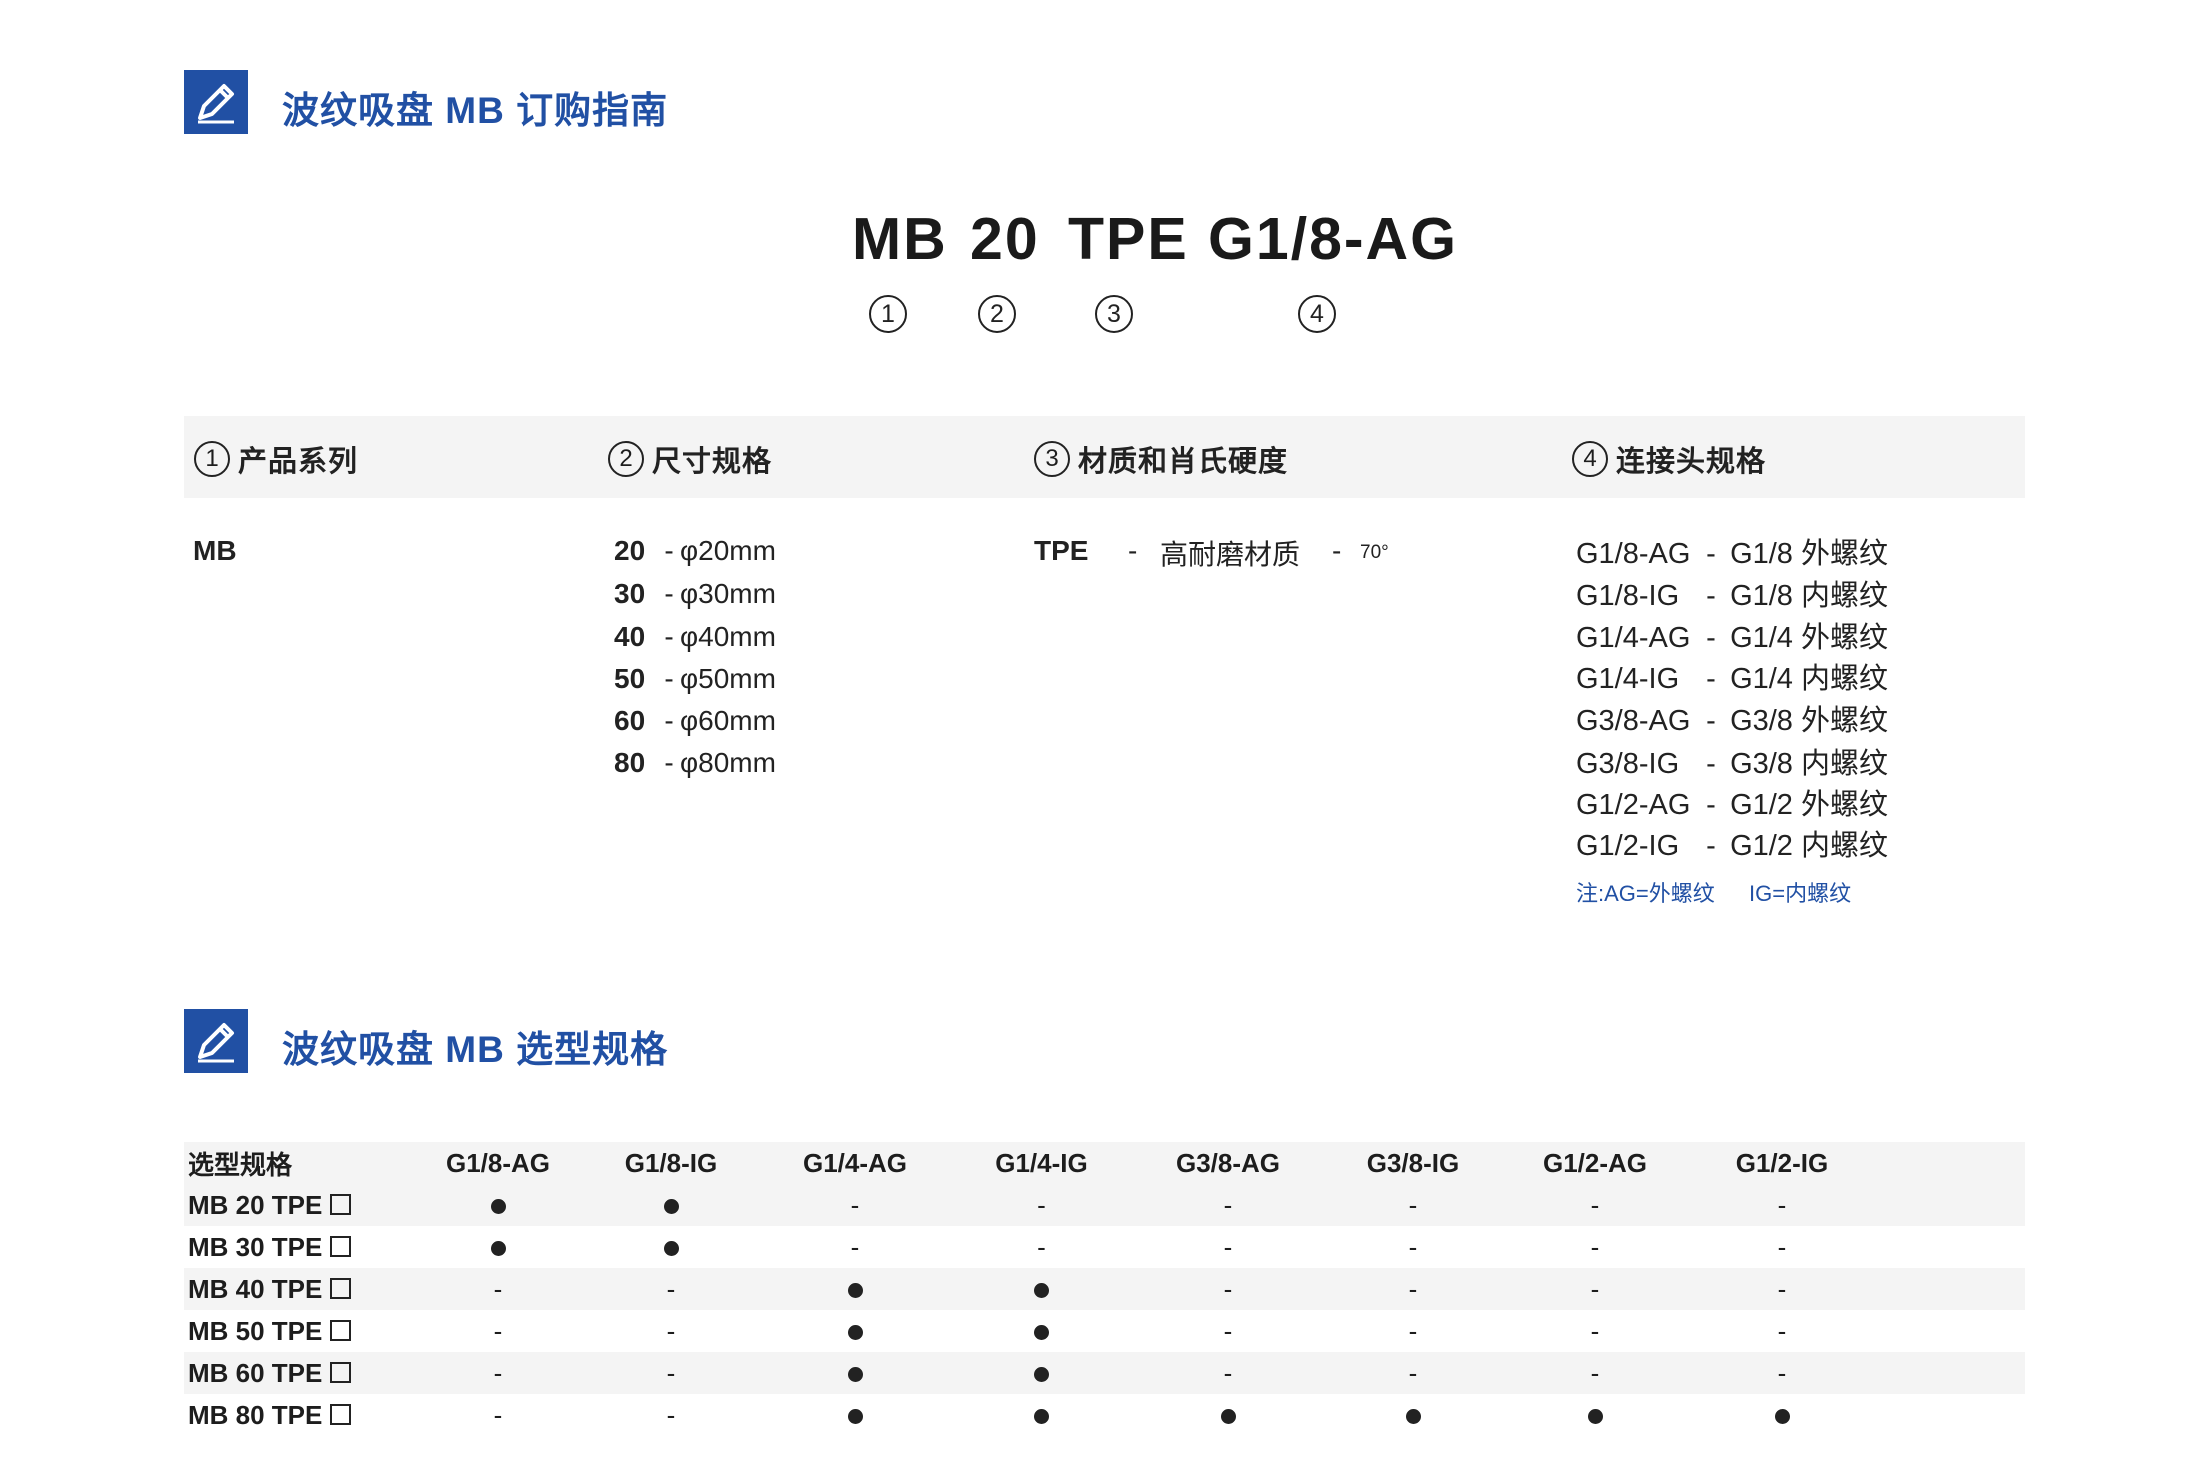 This screenshot has height=1479, width=2200. Describe the element at coordinates (630, 636) in the screenshot. I see `size-code: 40` at that location.